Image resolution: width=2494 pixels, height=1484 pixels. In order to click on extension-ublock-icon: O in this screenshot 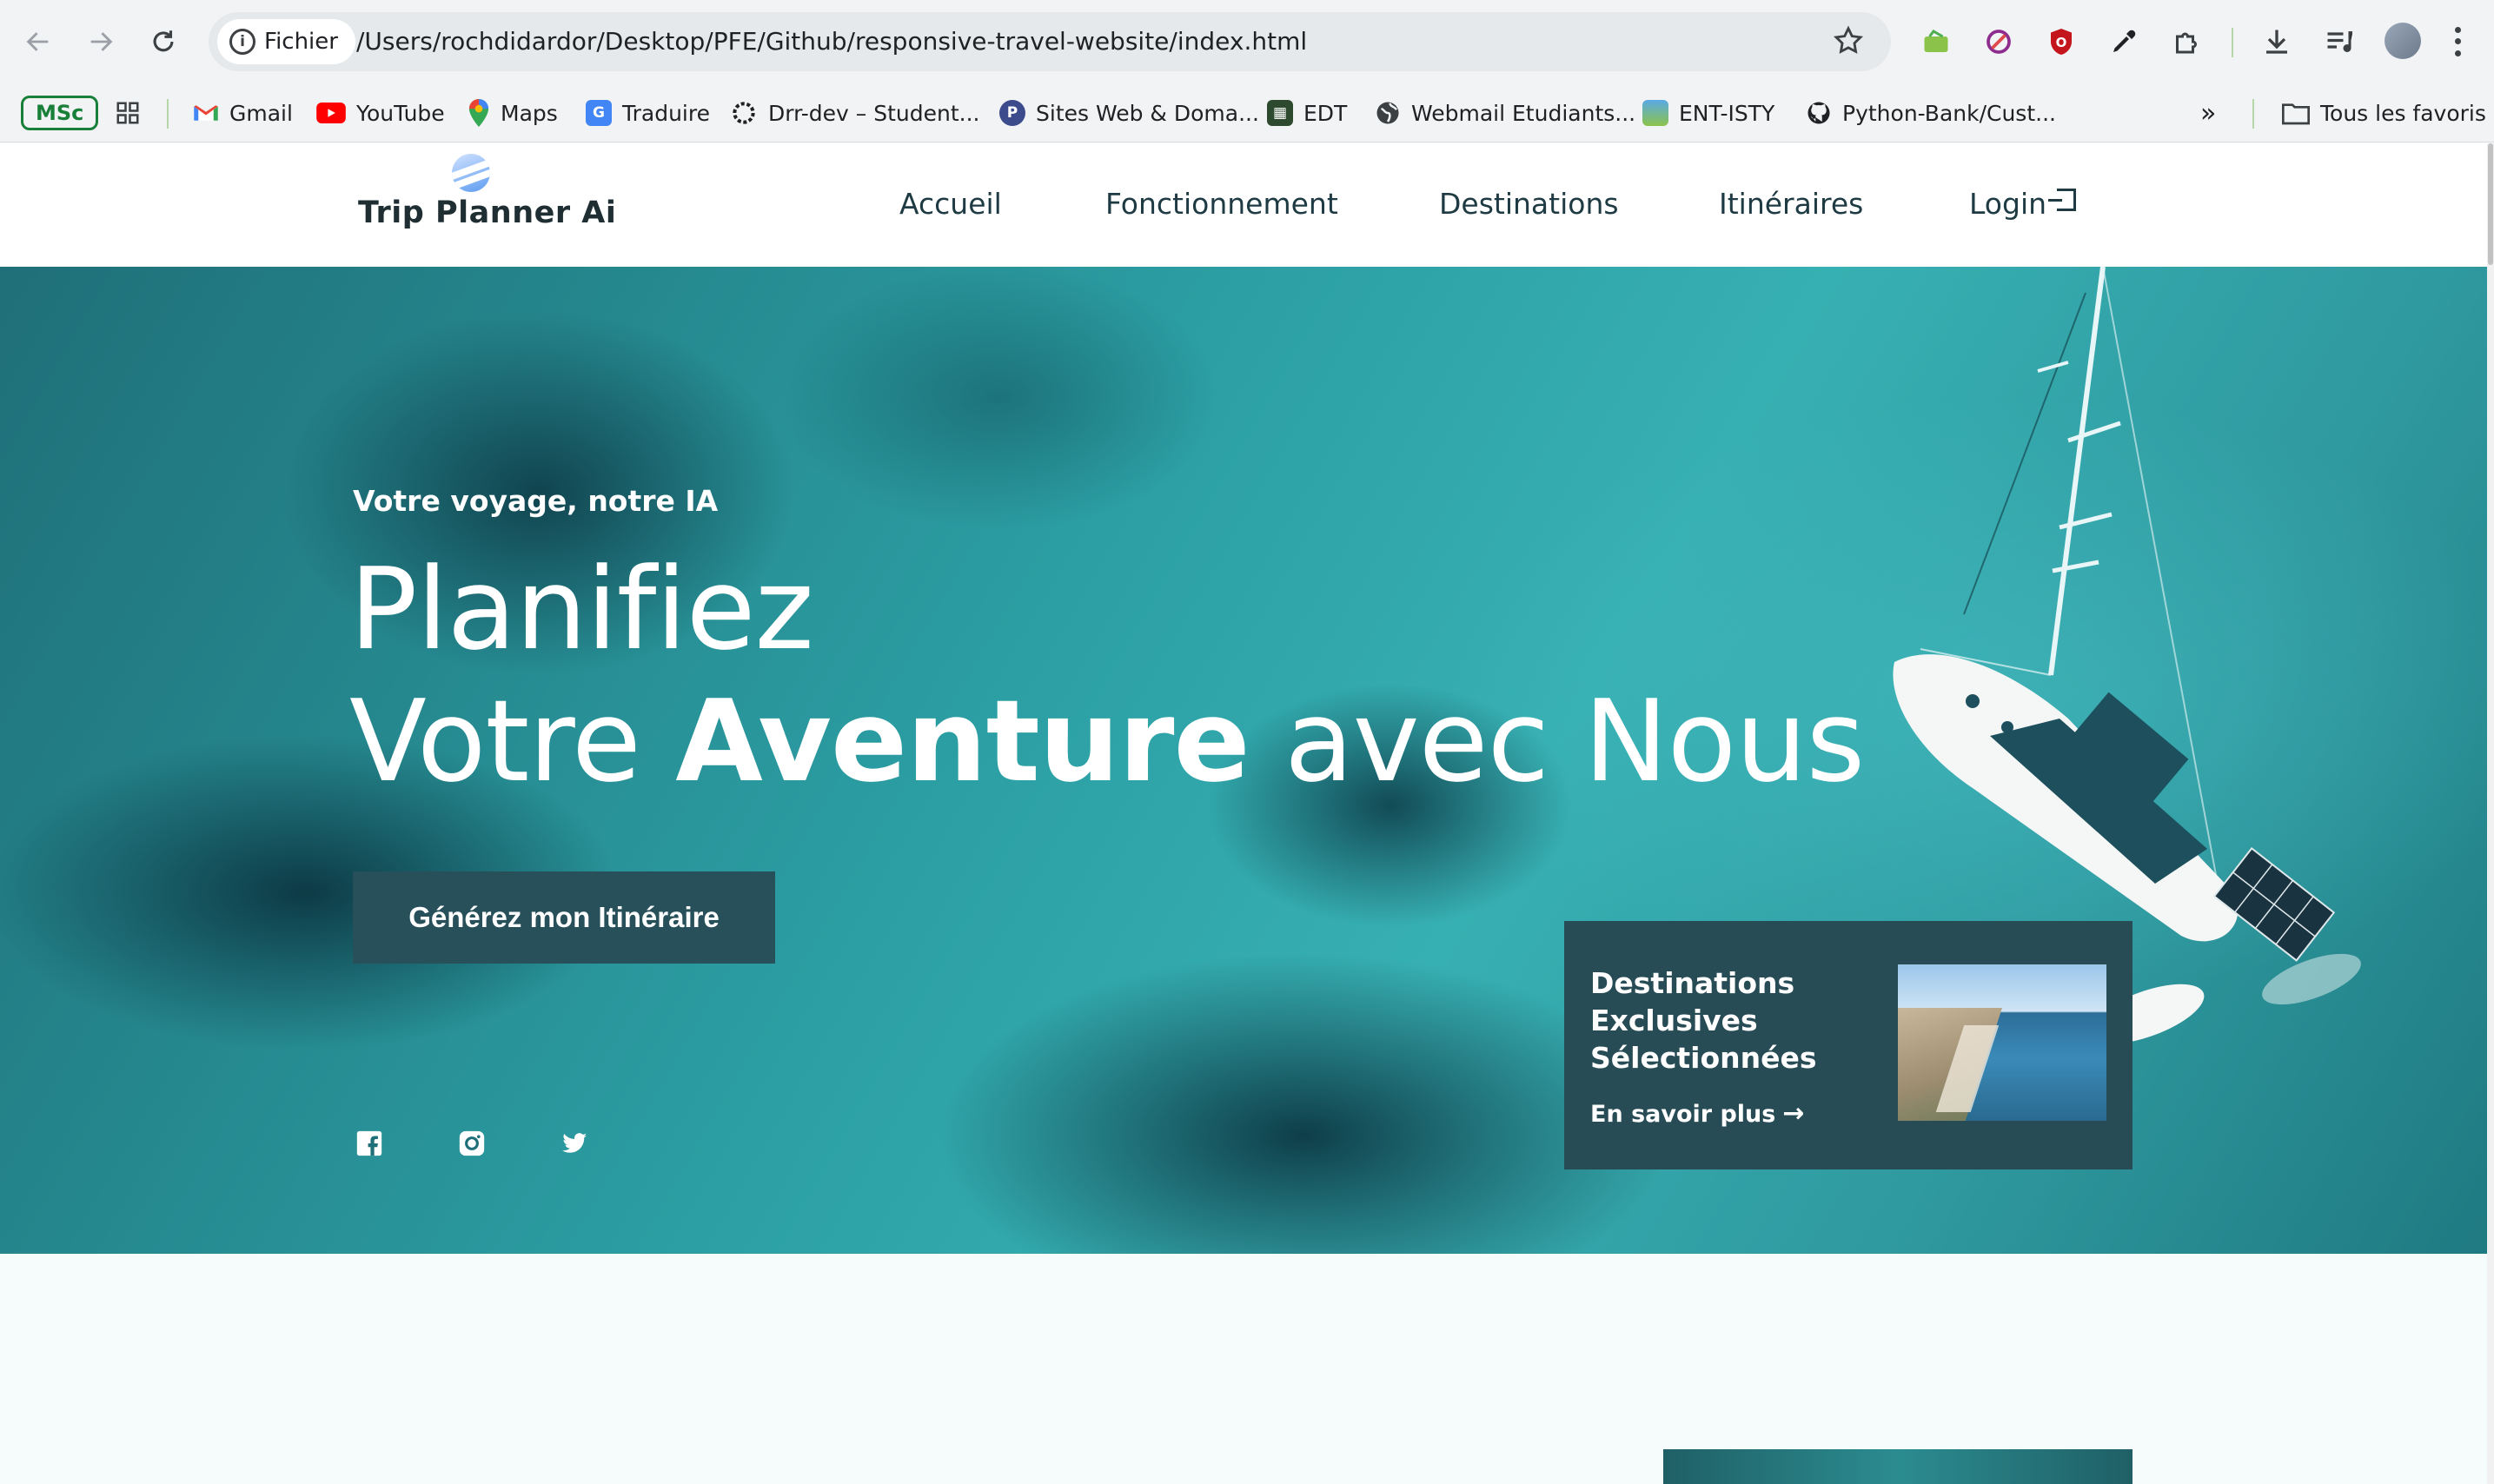, I will do `click(2061, 42)`.